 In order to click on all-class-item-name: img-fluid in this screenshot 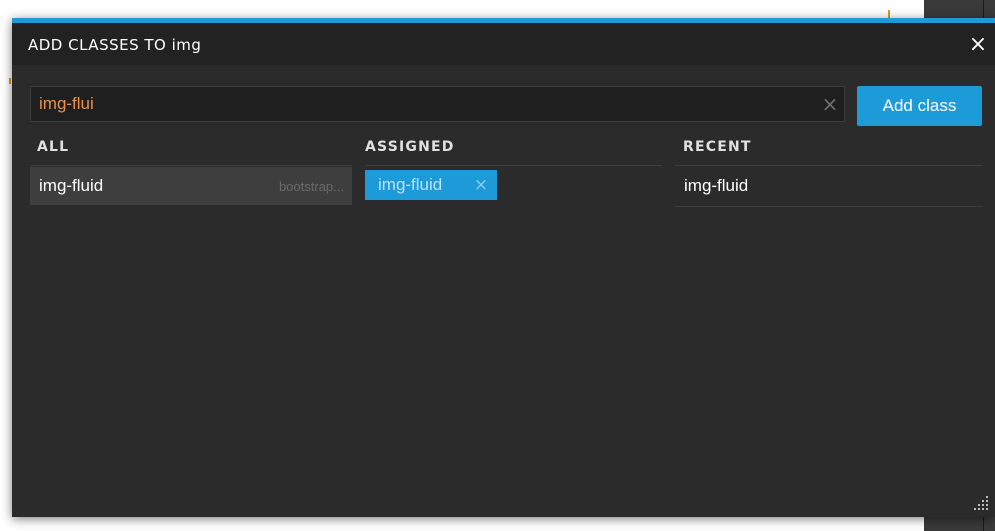, I will do `click(71, 185)`.